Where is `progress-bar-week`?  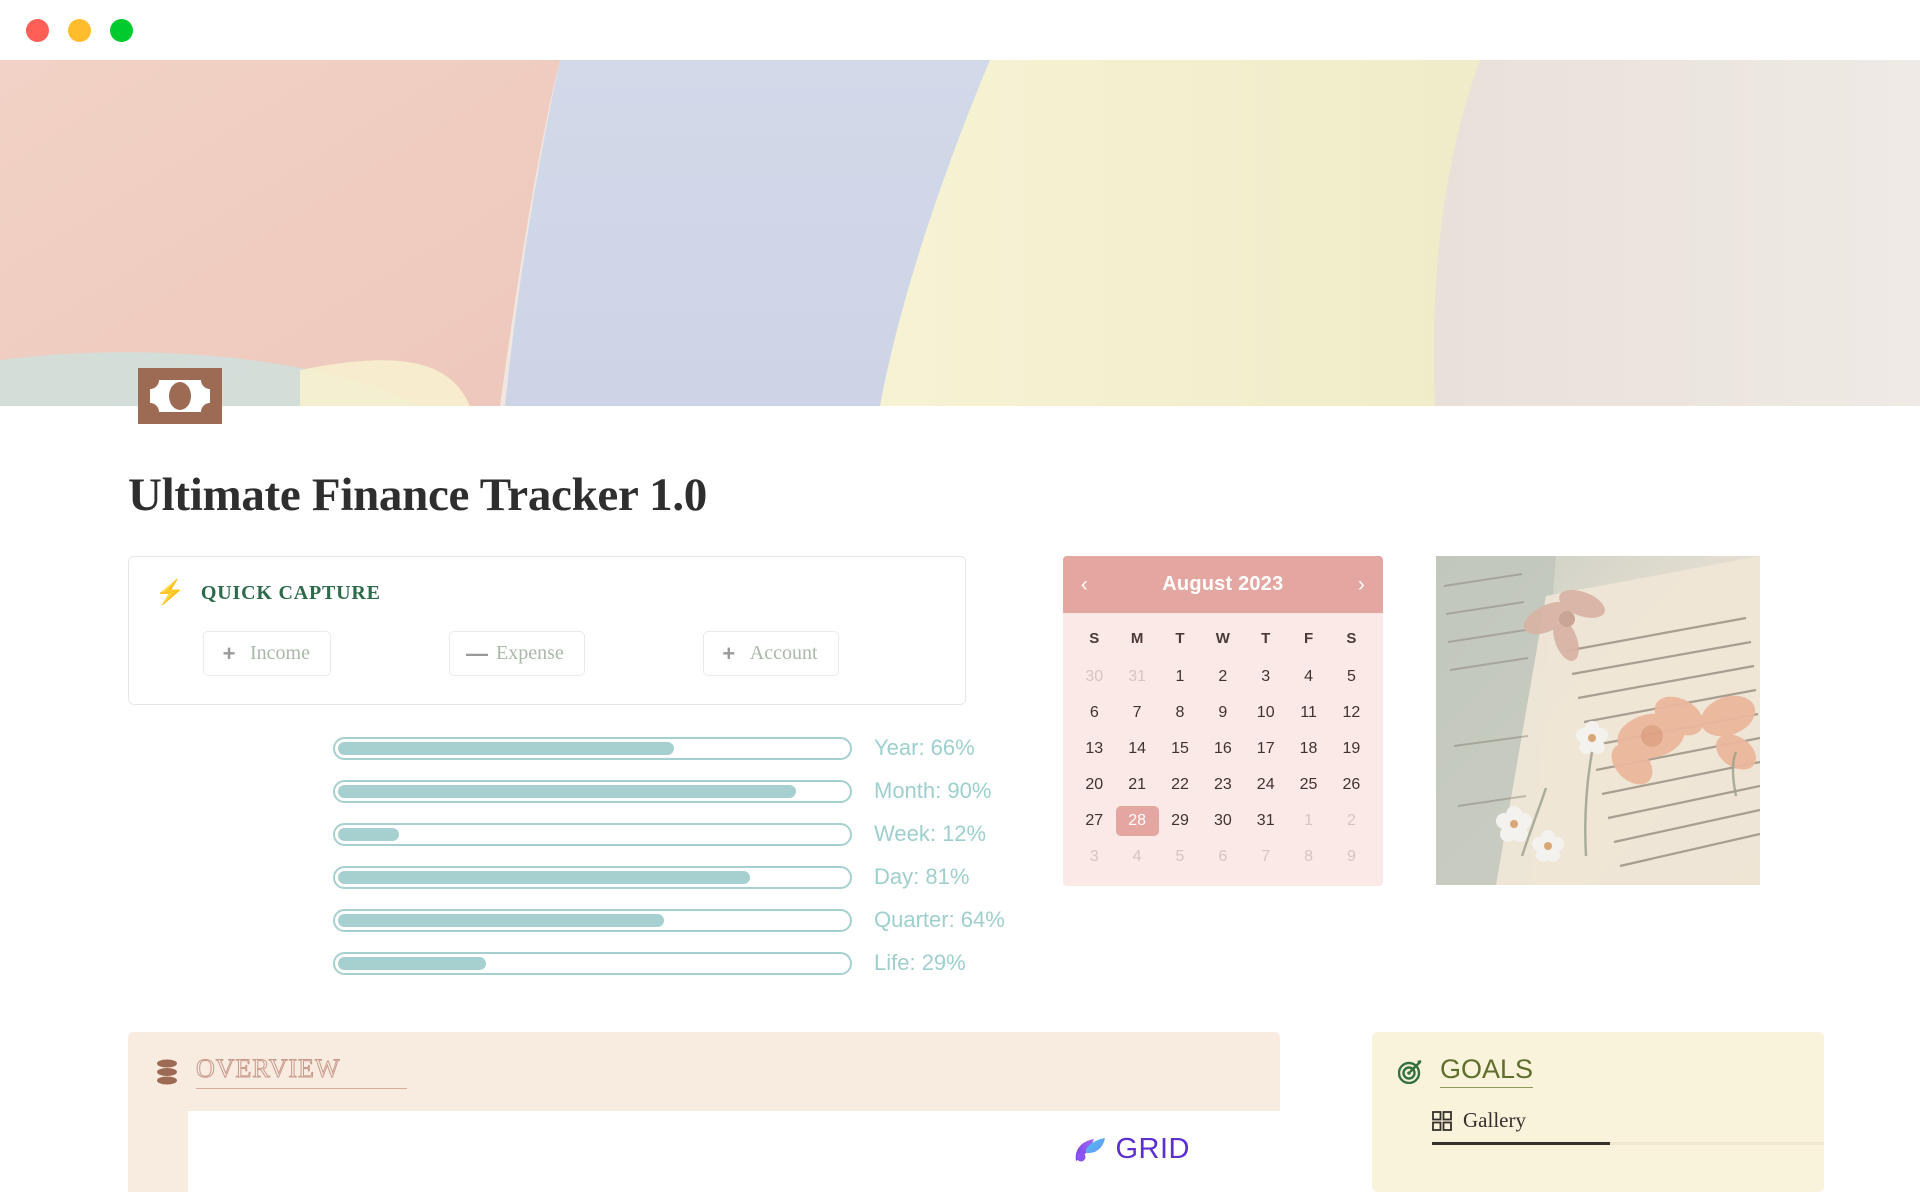
progress-bar-week is located at coordinates (592, 834).